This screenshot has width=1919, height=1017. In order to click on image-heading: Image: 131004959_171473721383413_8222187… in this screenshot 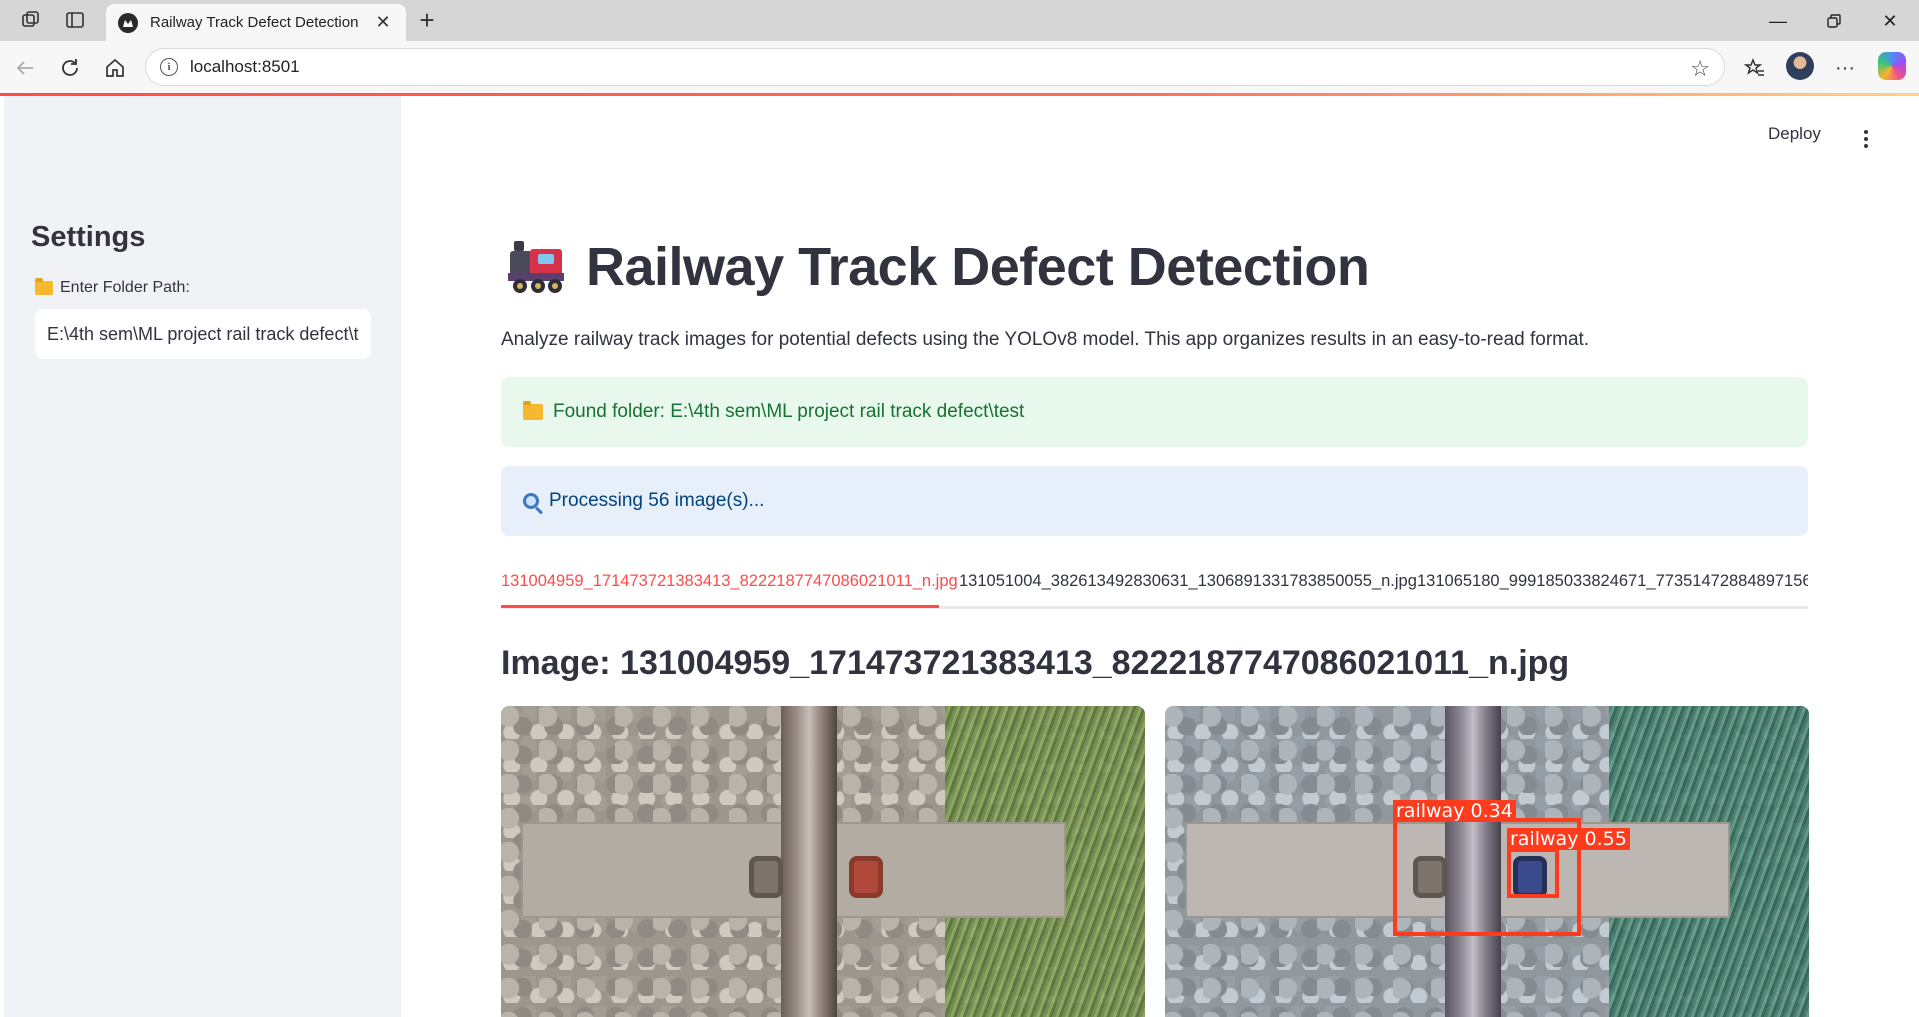, I will do `click(1035, 663)`.